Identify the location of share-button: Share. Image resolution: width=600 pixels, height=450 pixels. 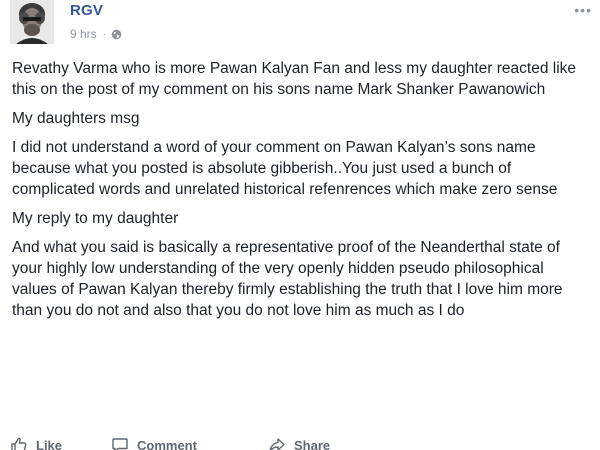
(299, 443).